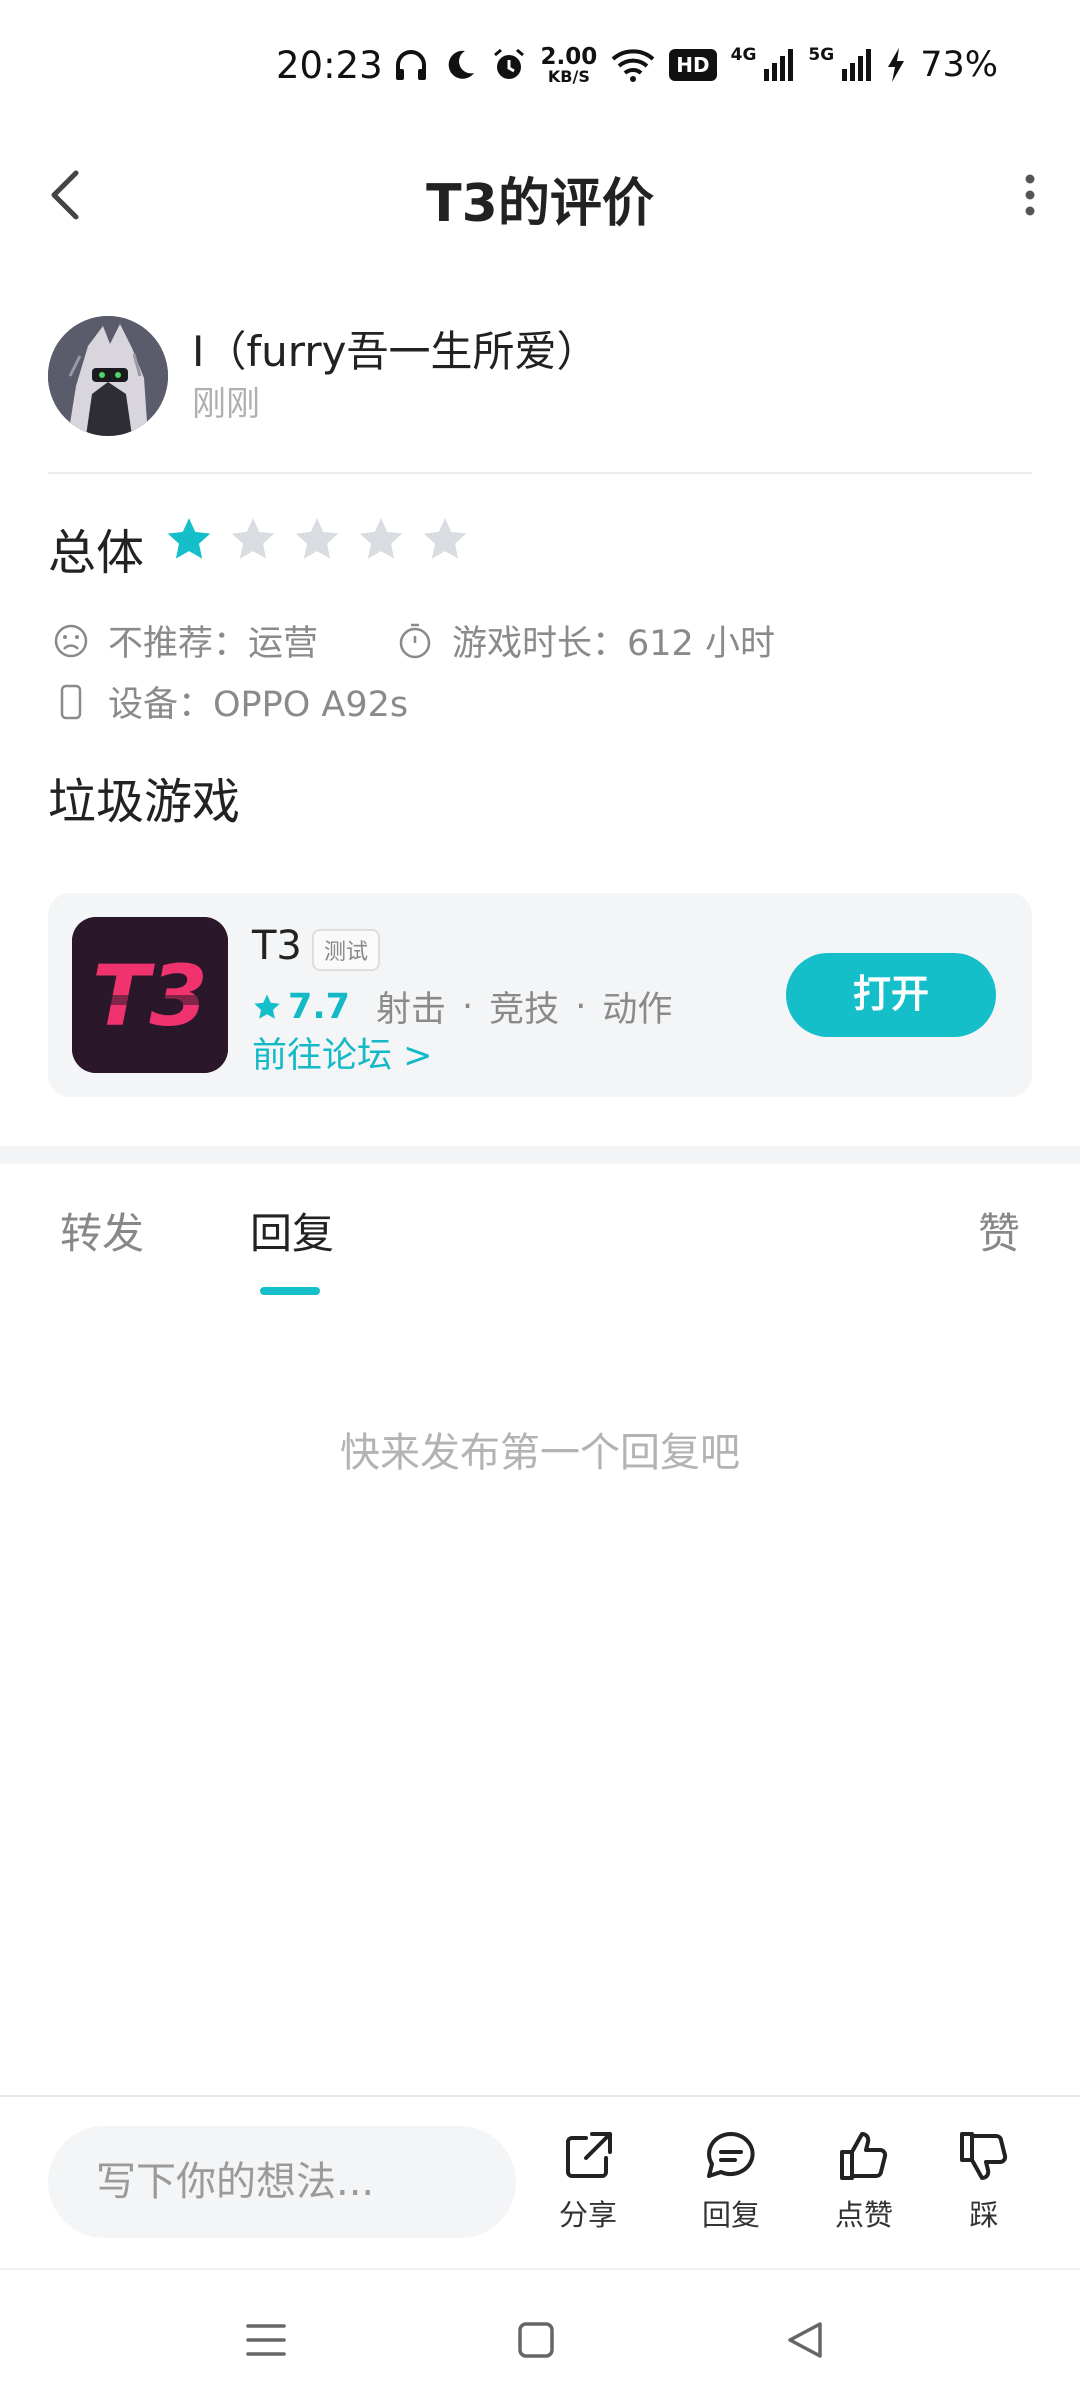  Describe the element at coordinates (984, 2215) in the screenshot. I see `dislike-label: 踩` at that location.